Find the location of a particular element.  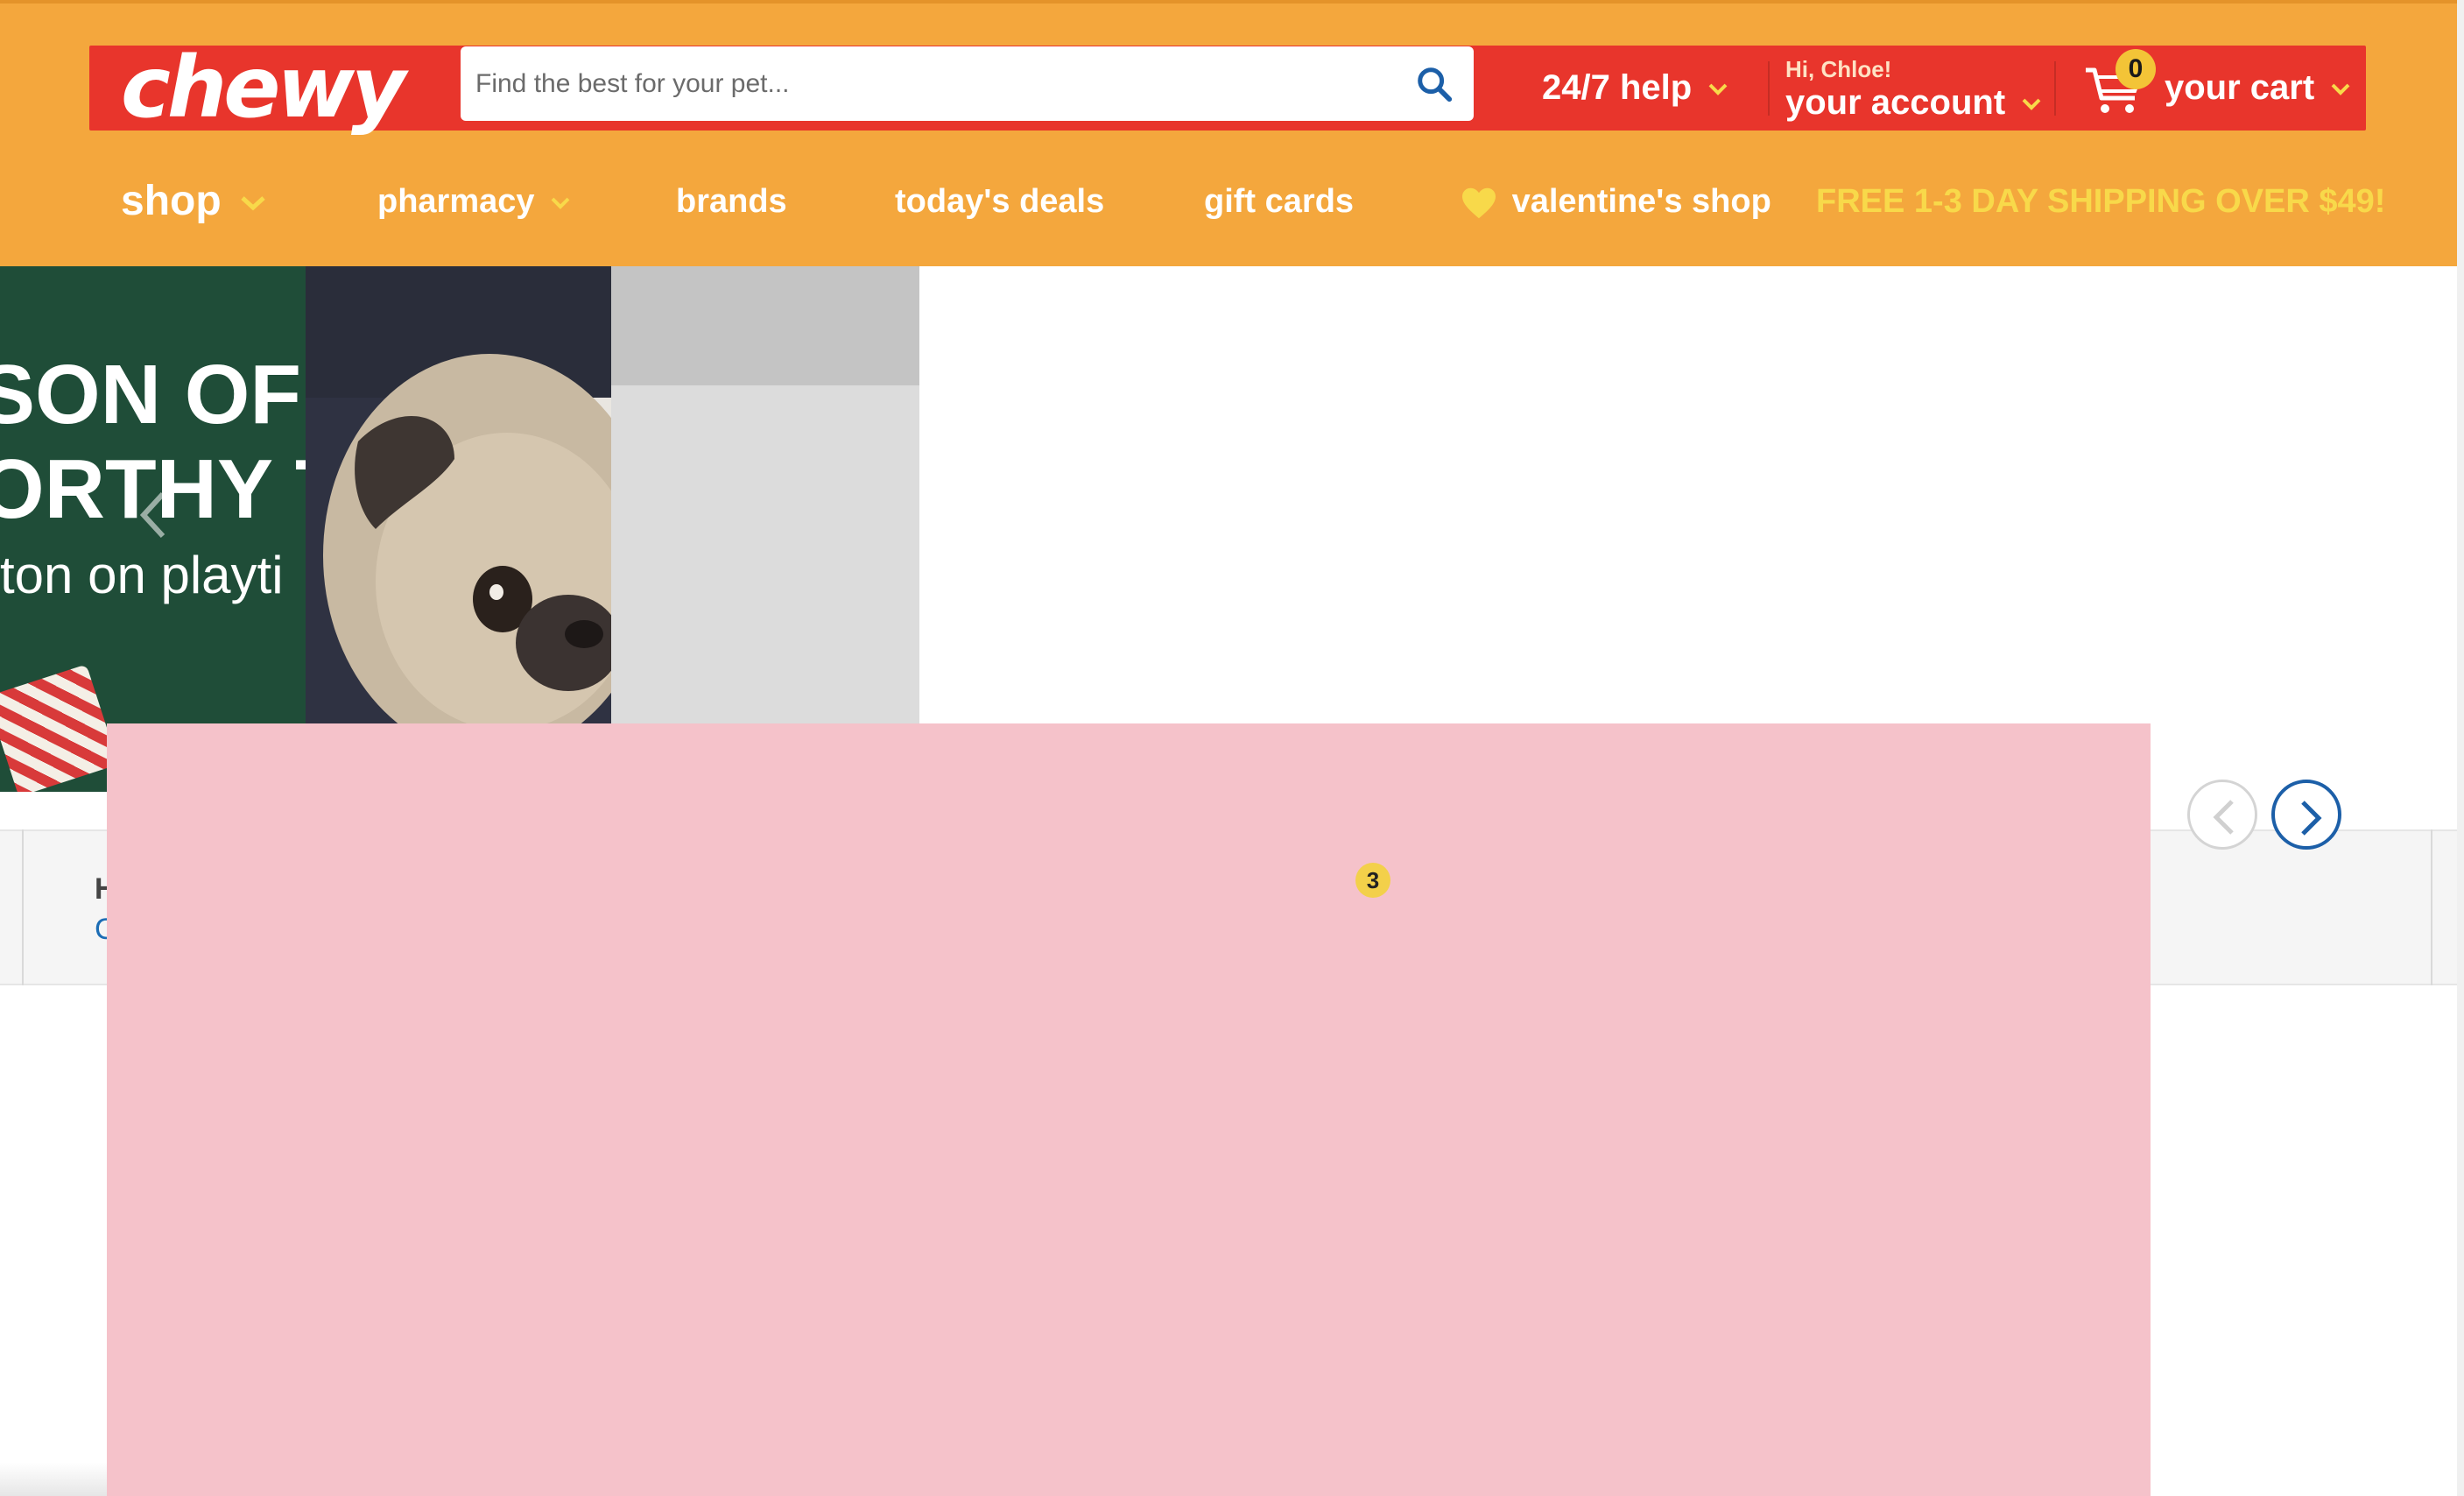

page-bottom-edge is located at coordinates (53, 1479).